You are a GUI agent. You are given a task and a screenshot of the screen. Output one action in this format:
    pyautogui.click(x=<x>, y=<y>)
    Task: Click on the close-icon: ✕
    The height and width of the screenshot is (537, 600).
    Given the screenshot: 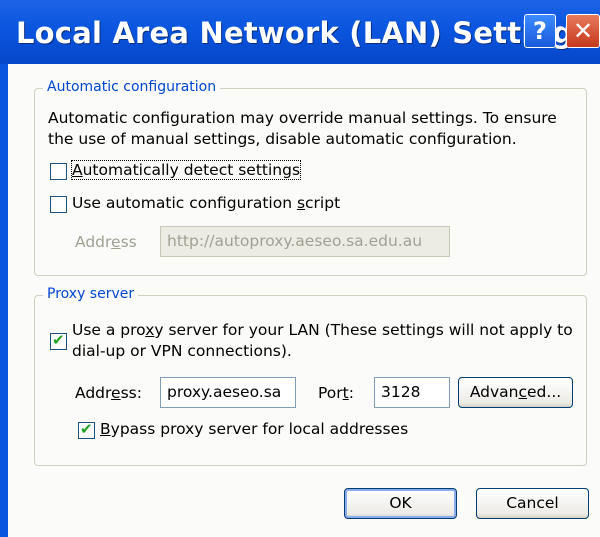 What is the action you would take?
    pyautogui.click(x=583, y=31)
    